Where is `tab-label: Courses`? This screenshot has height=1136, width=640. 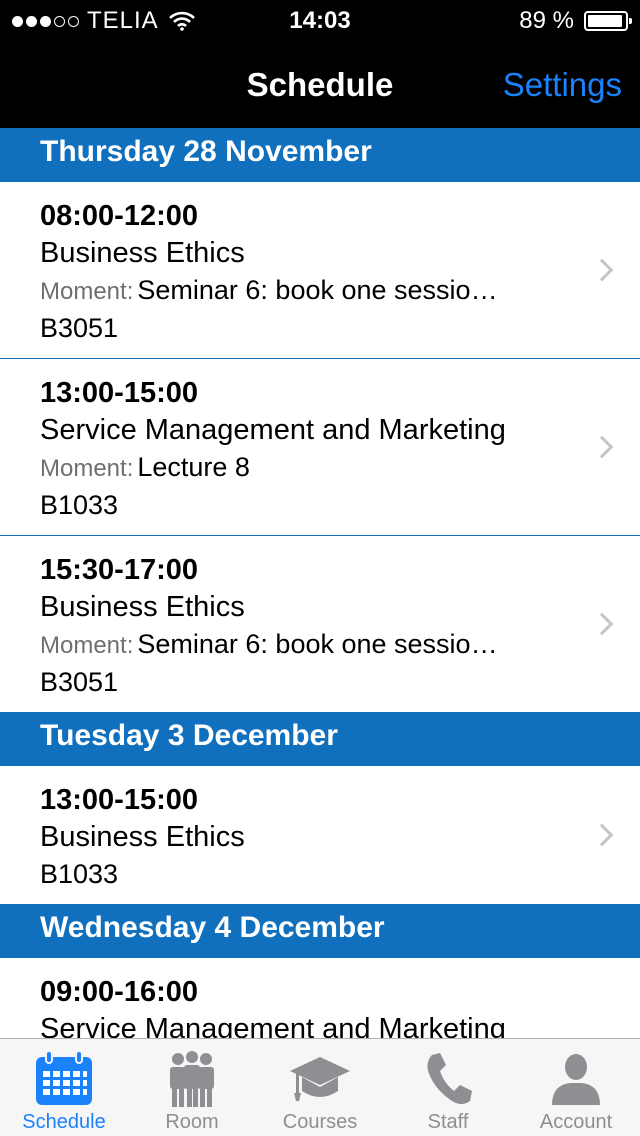 tab-label: Courses is located at coordinates (320, 1122).